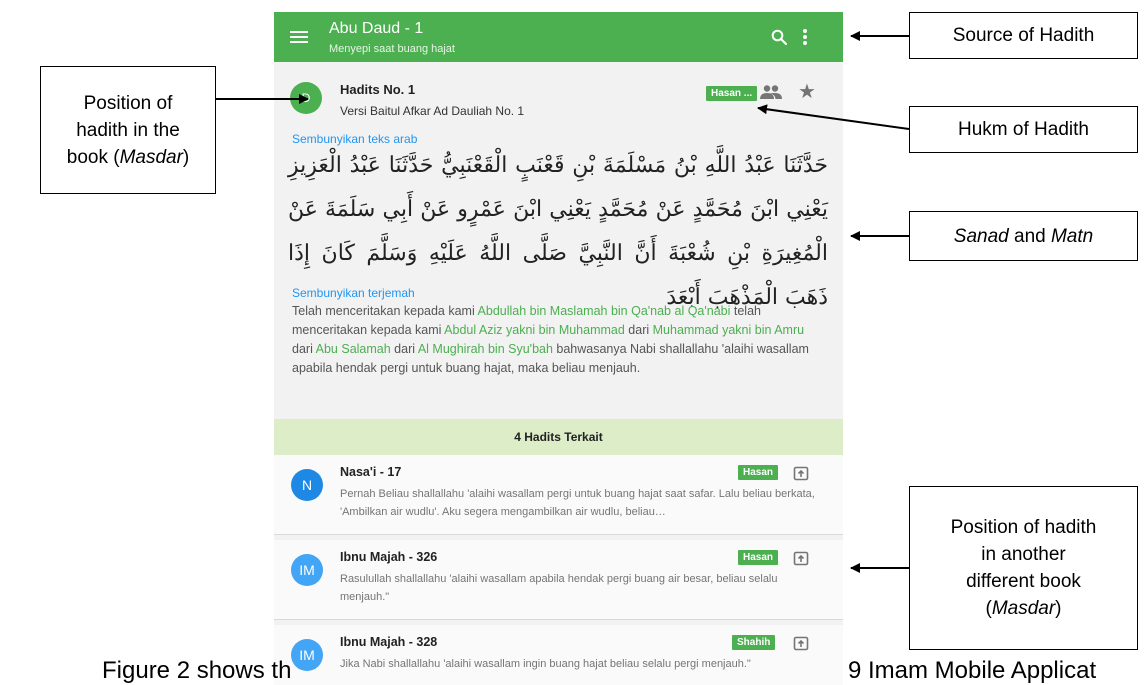  What do you see at coordinates (485, 349) in the screenshot?
I see `narrator-link: Al Mughirah bin Syu'bah` at bounding box center [485, 349].